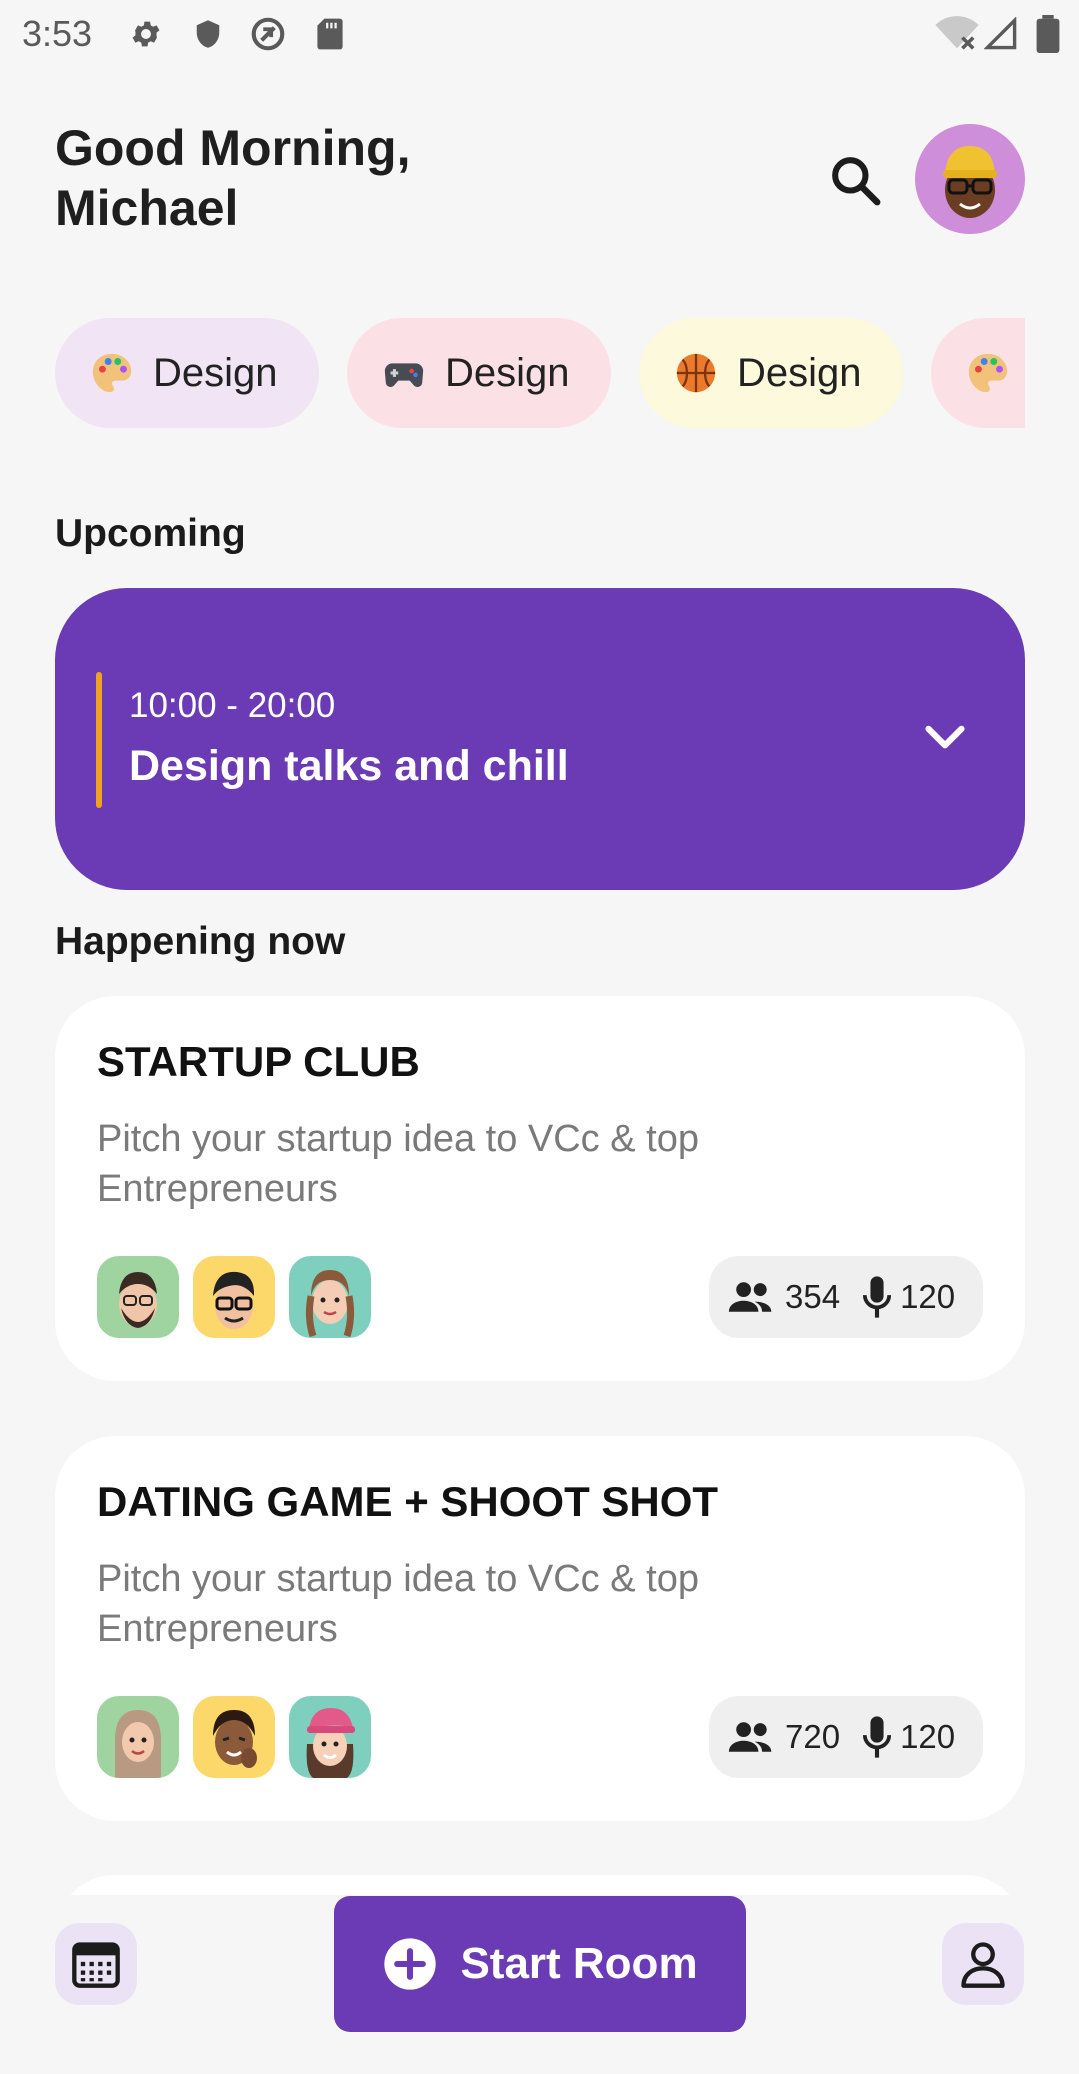  Describe the element at coordinates (150, 533) in the screenshot. I see `upcoming-heading: Upcoming` at that location.